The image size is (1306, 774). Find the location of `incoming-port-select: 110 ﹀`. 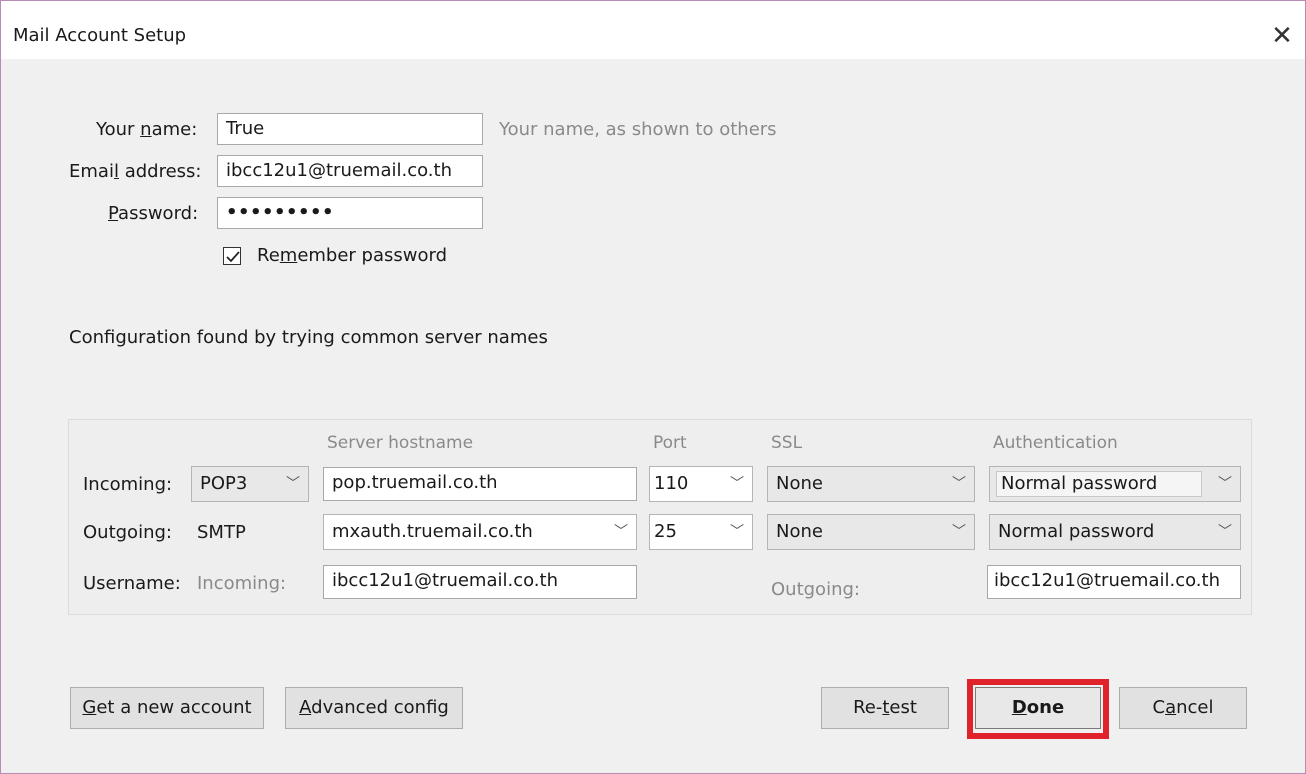

incoming-port-select: 110 ﹀ is located at coordinates (701, 484).